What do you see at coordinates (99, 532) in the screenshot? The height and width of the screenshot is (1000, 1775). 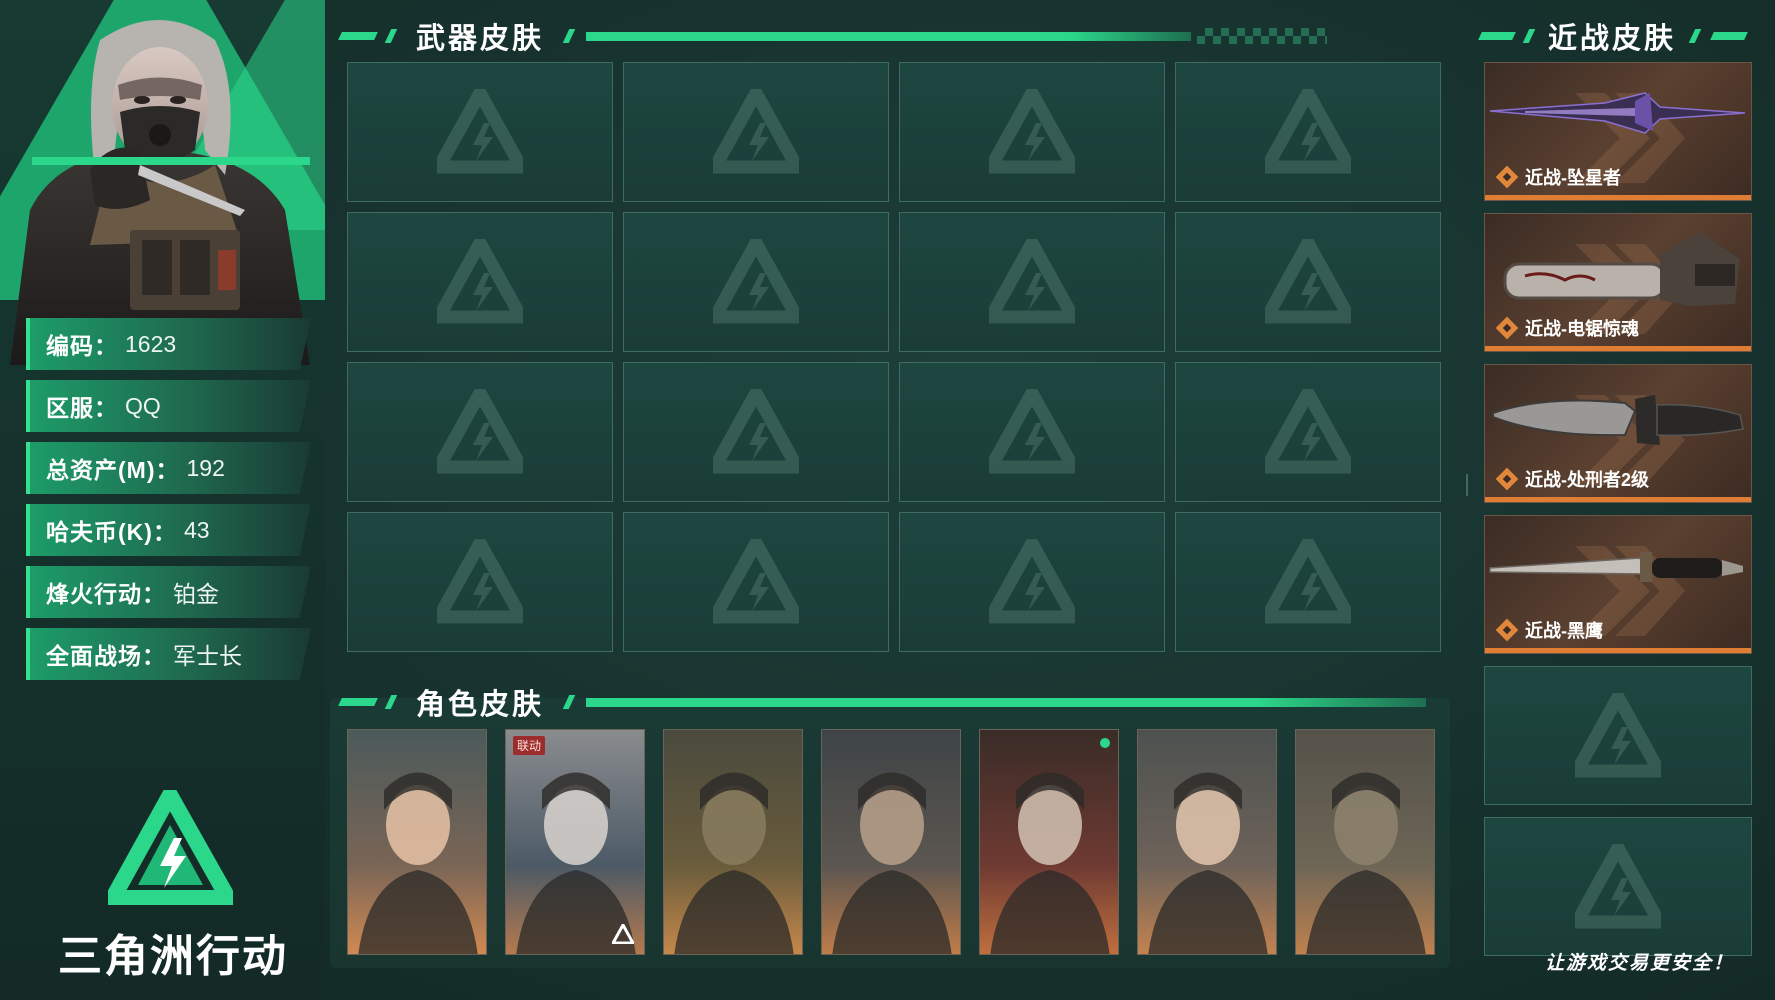 I see `field-label: 哈夫币(K)` at bounding box center [99, 532].